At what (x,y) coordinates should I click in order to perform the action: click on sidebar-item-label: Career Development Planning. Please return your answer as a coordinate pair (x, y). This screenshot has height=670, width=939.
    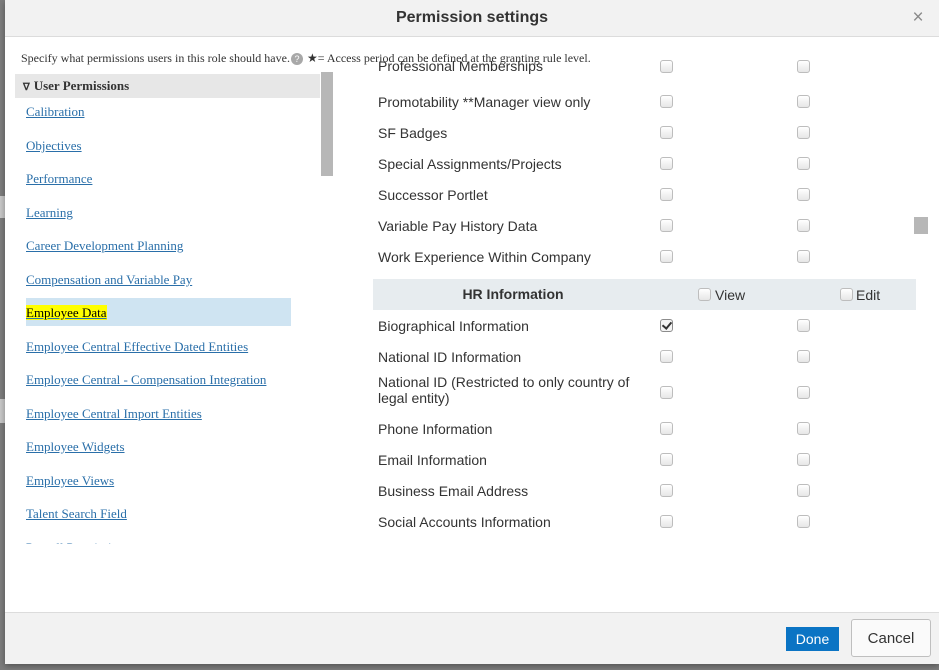
    Looking at the image, I should click on (105, 245).